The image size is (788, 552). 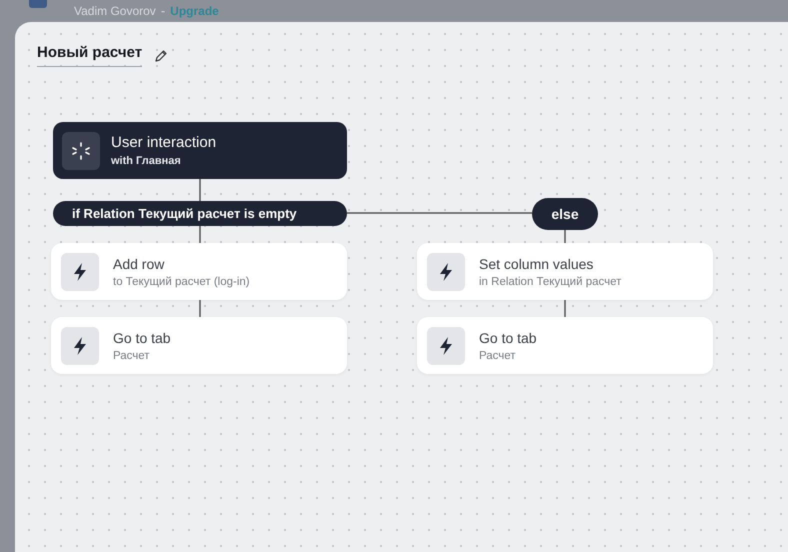 What do you see at coordinates (181, 282) in the screenshot?
I see `action-subtitle: to Текущий расчет (log-in)` at bounding box center [181, 282].